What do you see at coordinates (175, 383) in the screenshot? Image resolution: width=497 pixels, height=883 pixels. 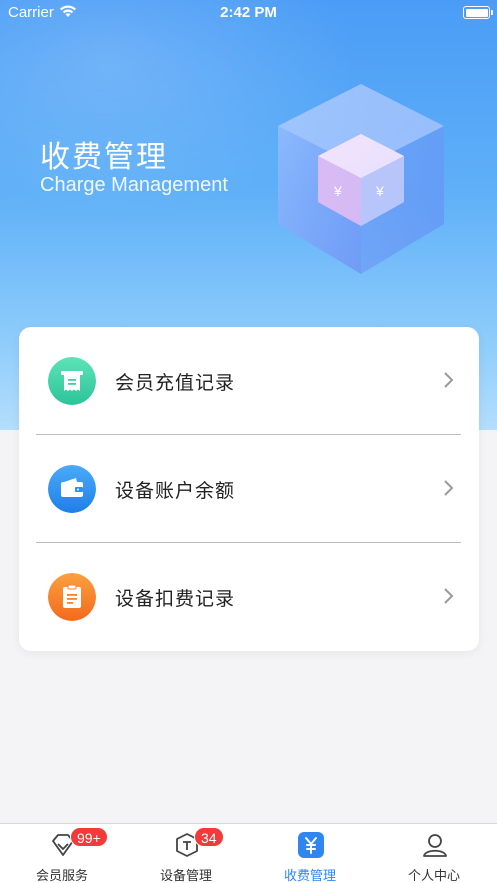 I see `menu-item-label: 会员充值记录` at bounding box center [175, 383].